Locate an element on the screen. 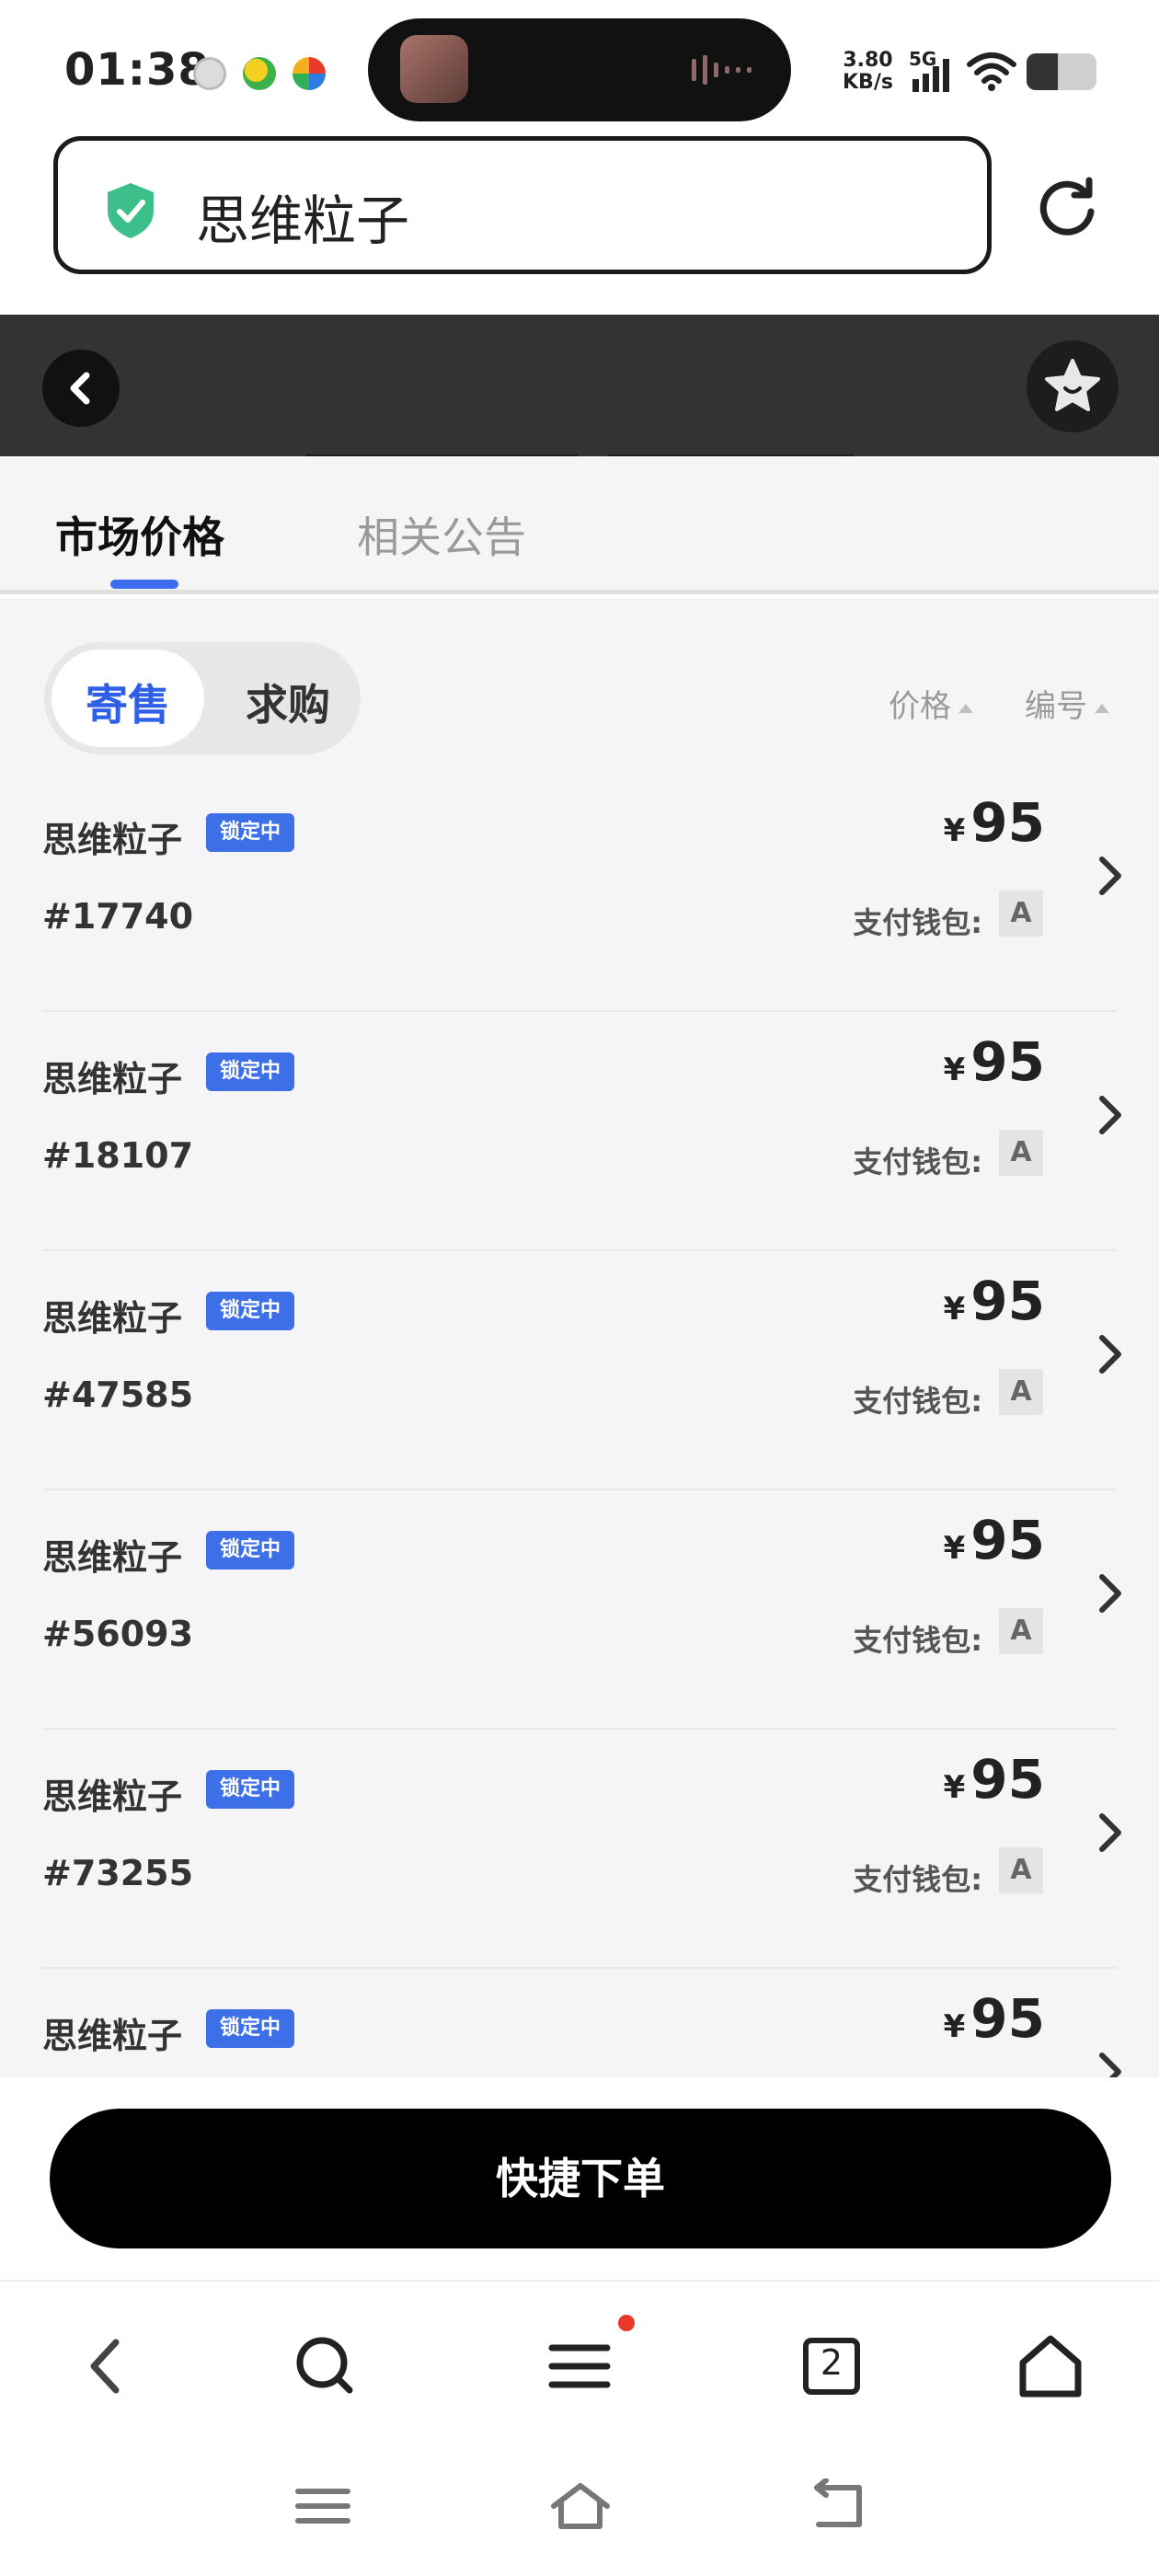 This screenshot has height=2576, width=1159. system-nav-bar is located at coordinates (579, 2510).